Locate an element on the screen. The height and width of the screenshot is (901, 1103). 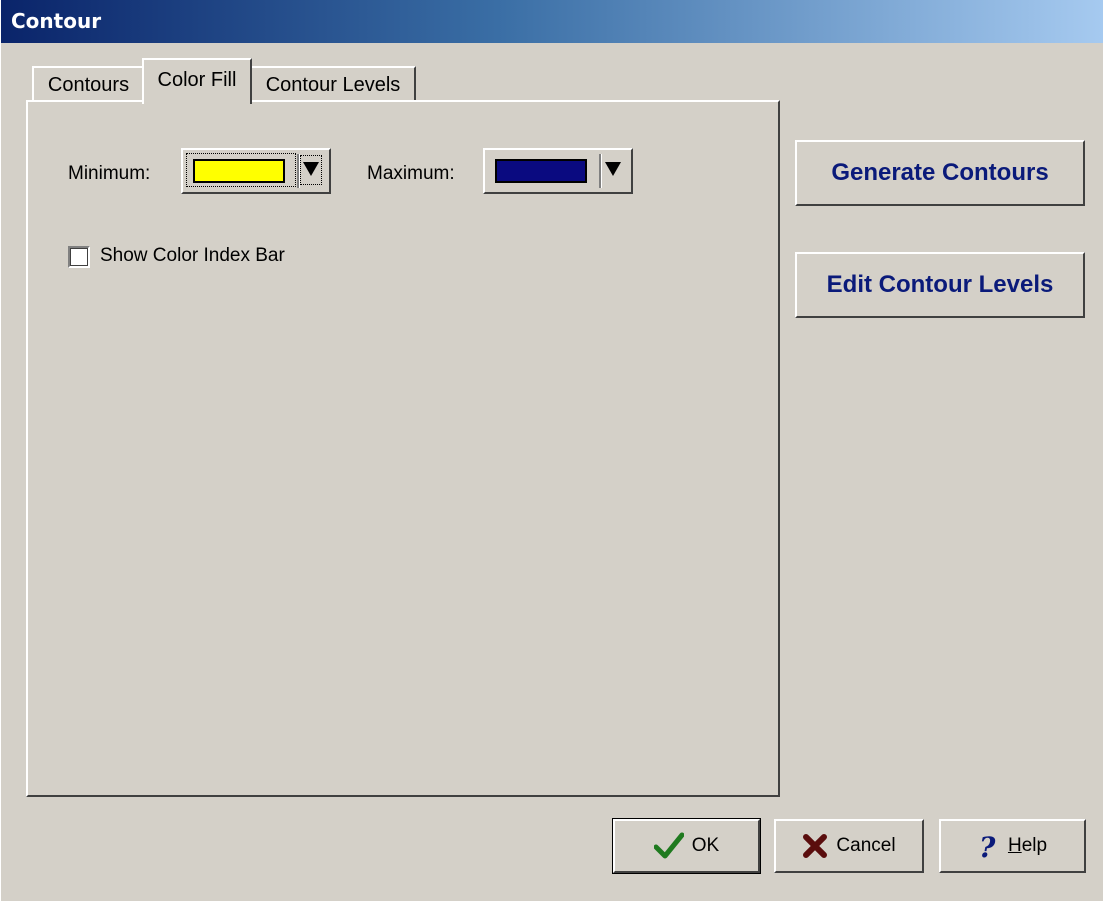
ok-button: OK is located at coordinates (686, 846).